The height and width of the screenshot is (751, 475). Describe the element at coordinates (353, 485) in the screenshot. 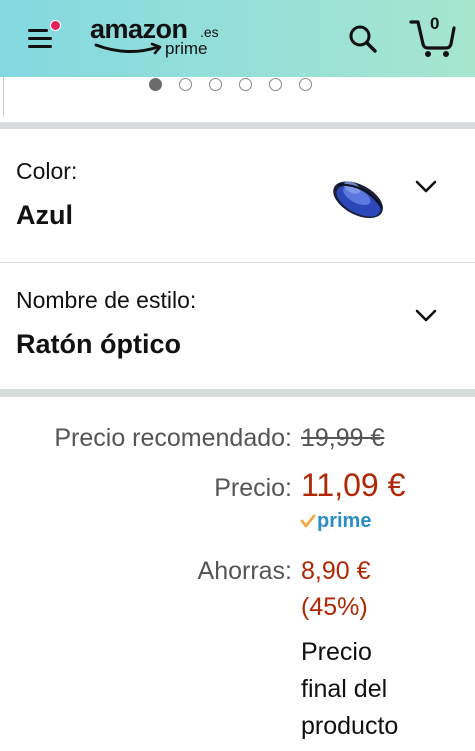

I see `current-price: 11,09 €` at that location.